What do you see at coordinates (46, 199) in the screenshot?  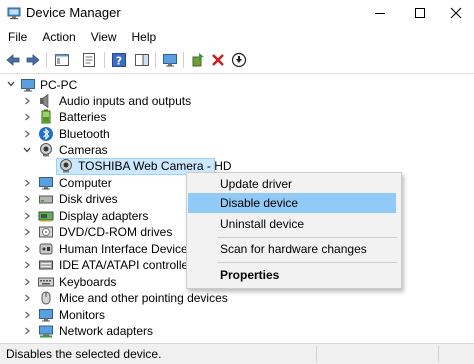 I see `disk-drive-icon` at bounding box center [46, 199].